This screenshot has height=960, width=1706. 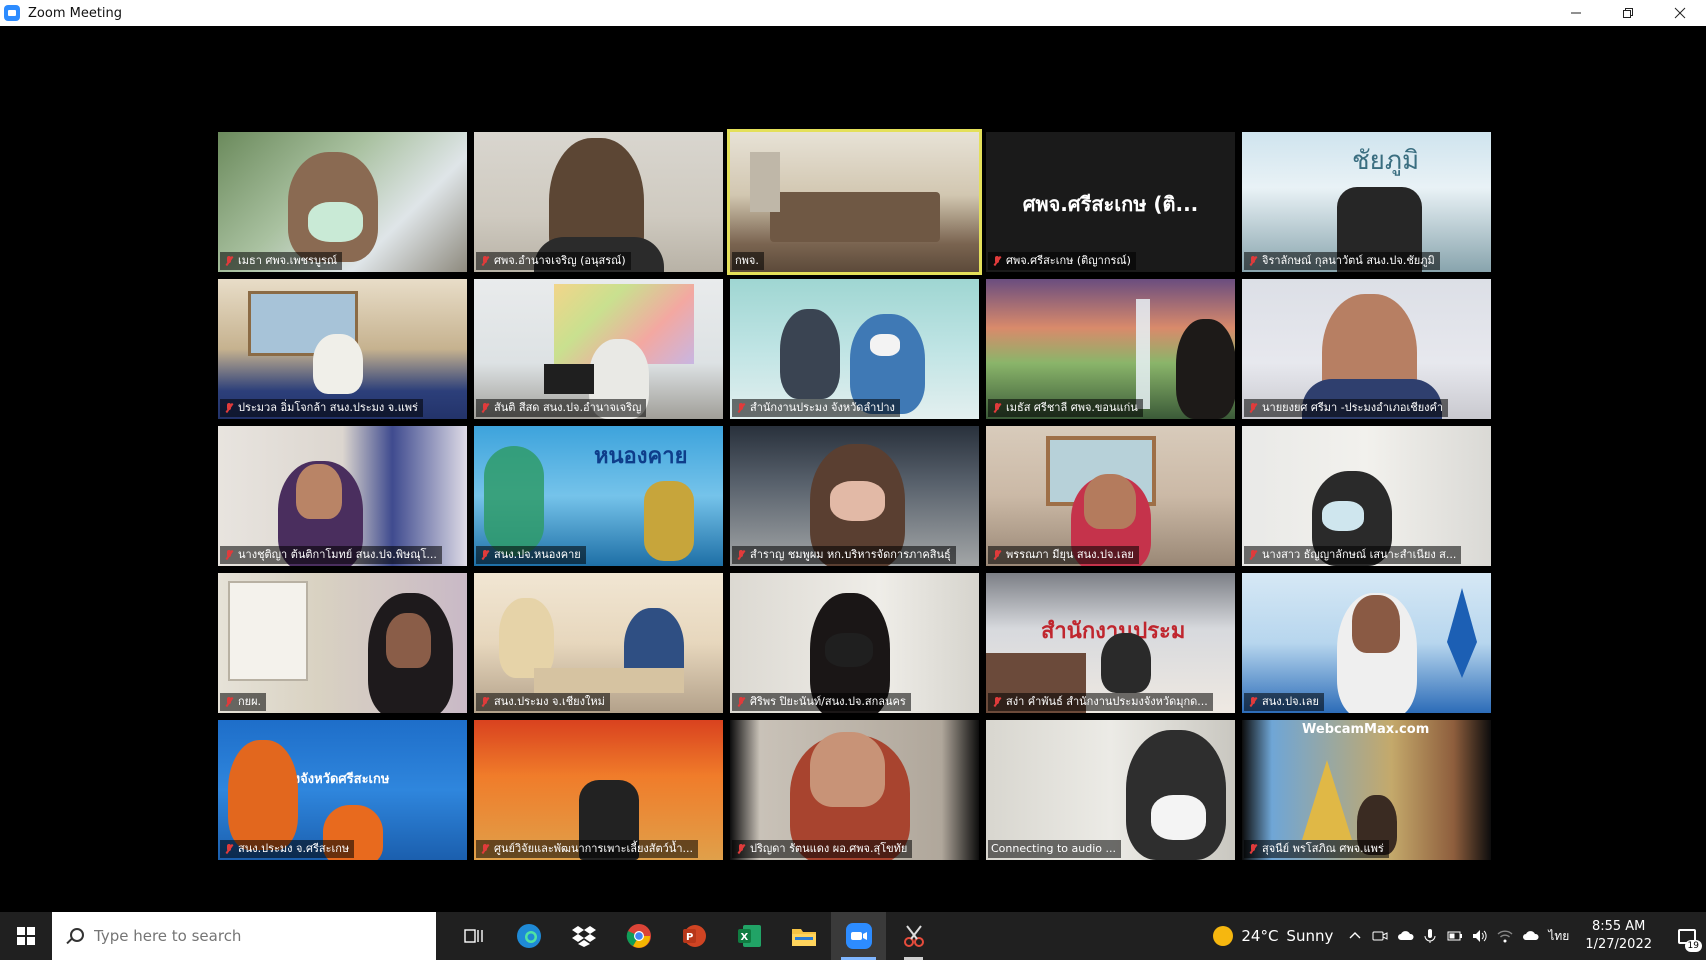 What do you see at coordinates (1505, 936) in the screenshot?
I see `wifi-icon` at bounding box center [1505, 936].